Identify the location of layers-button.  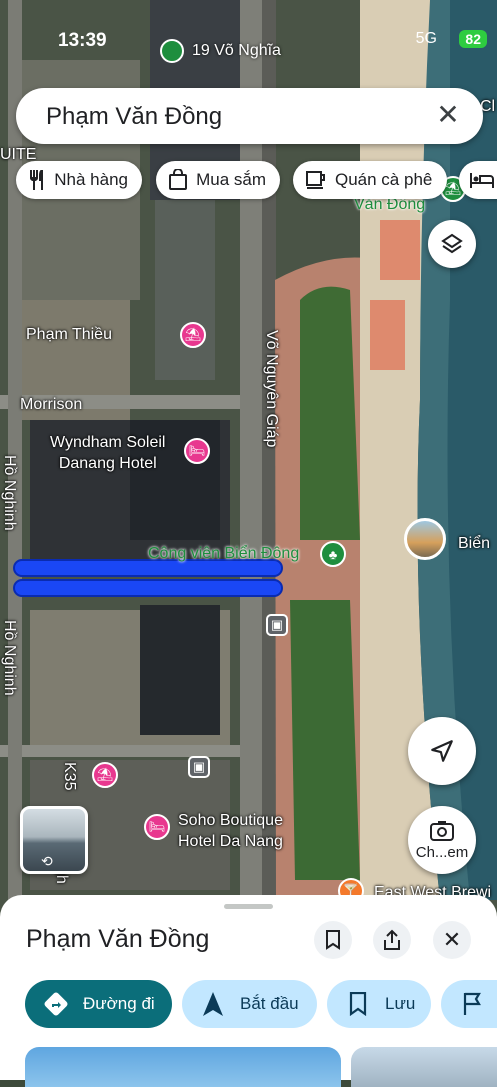
(452, 244).